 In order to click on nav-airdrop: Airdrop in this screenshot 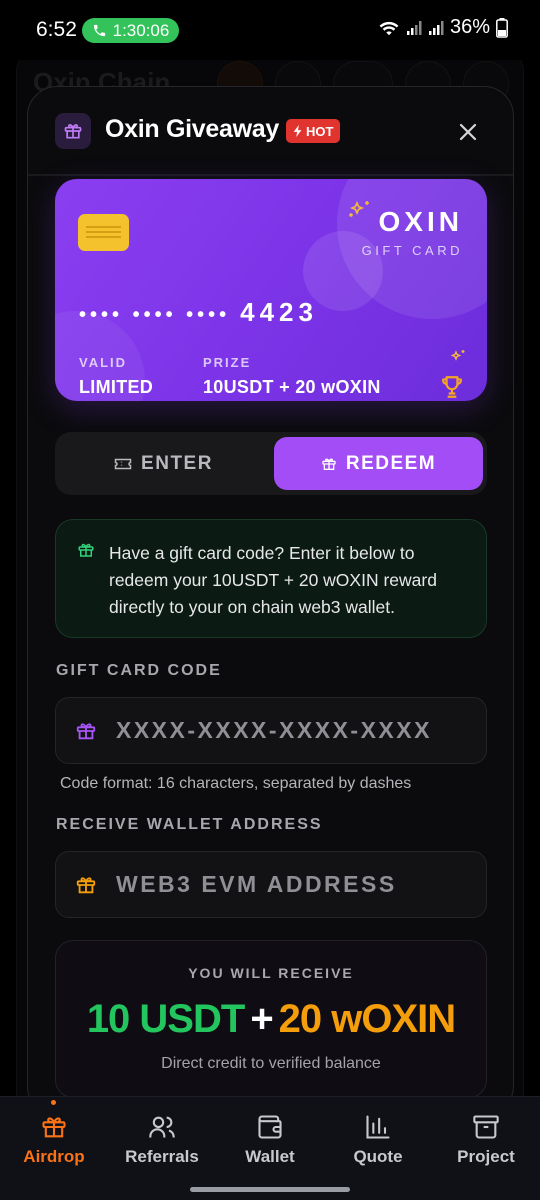, I will do `click(54, 1133)`.